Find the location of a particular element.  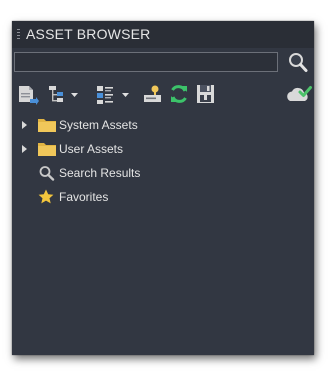

view-options-button is located at coordinates (114, 94).